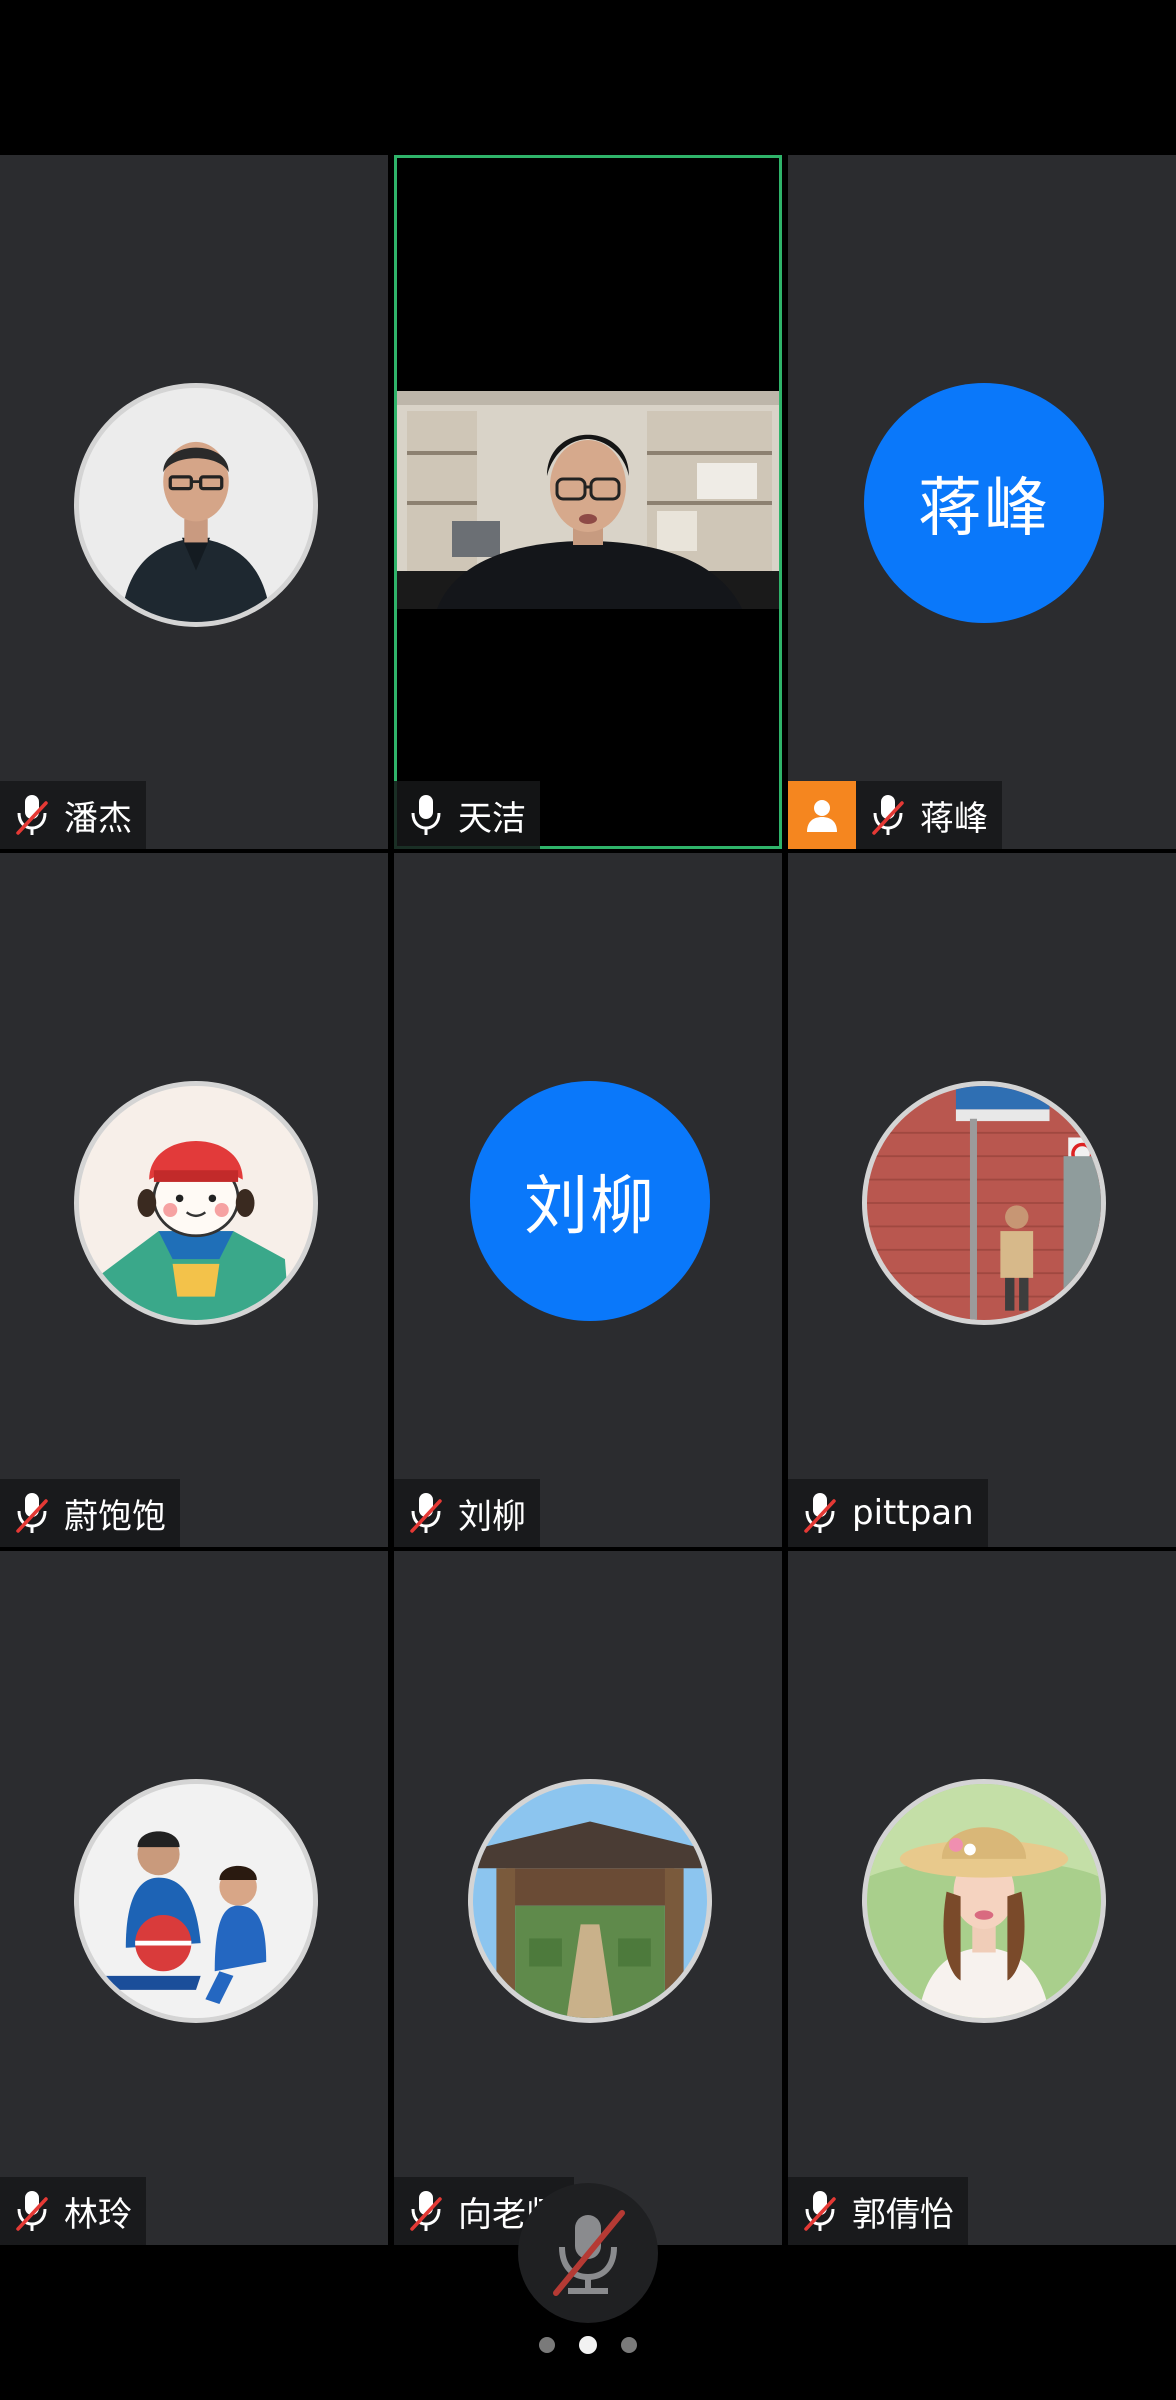  Describe the element at coordinates (954, 818) in the screenshot. I see `participant-name: 蒋峰` at that location.